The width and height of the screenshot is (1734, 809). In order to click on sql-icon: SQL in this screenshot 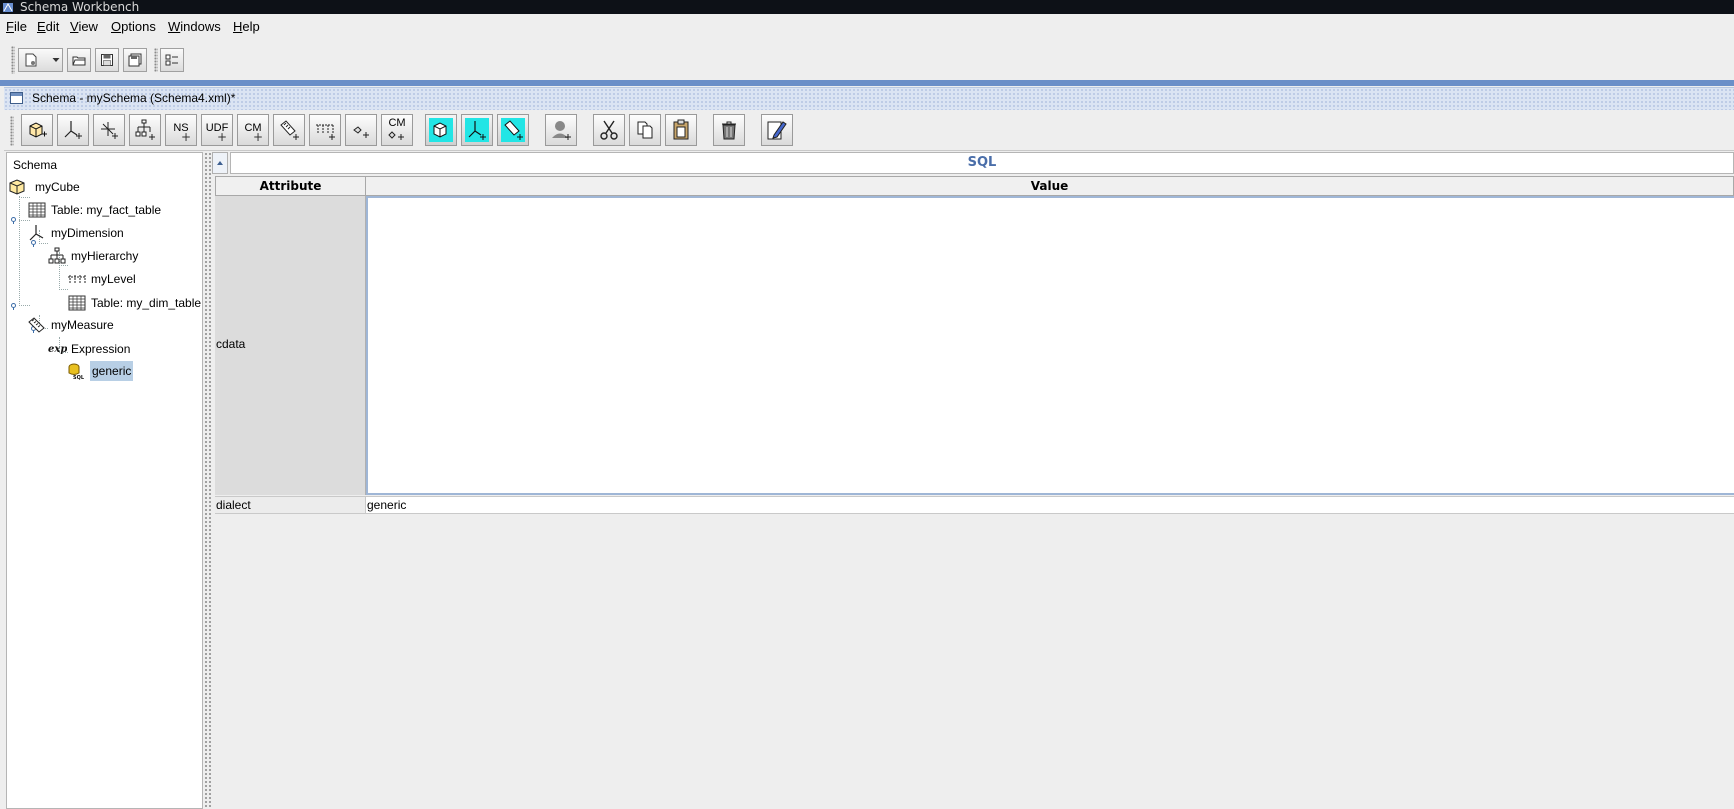, I will do `click(76, 371)`.